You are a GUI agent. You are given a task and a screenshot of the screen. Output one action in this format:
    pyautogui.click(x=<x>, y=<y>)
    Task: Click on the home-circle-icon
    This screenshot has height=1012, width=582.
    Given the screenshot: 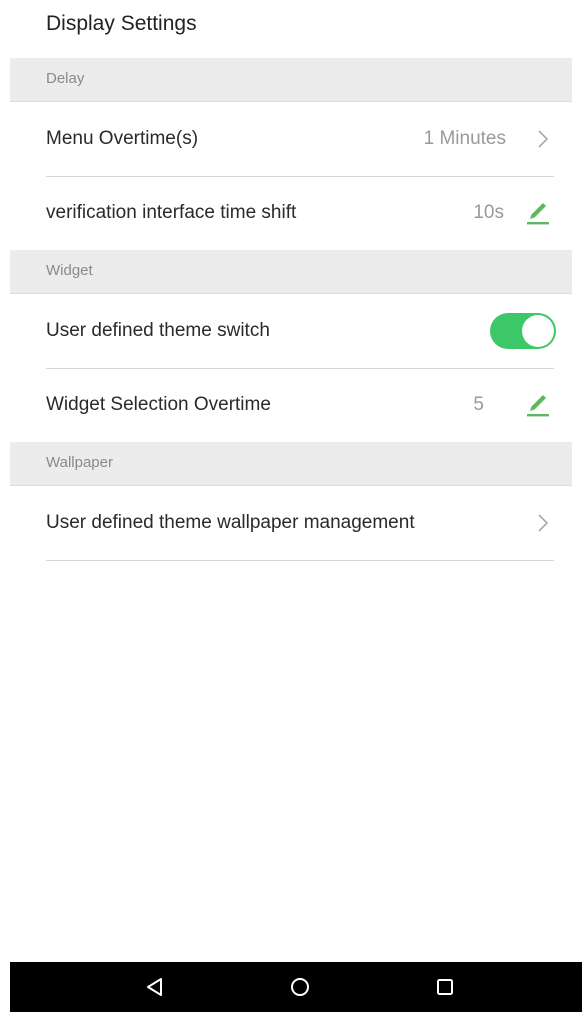 What is the action you would take?
    pyautogui.click(x=300, y=987)
    